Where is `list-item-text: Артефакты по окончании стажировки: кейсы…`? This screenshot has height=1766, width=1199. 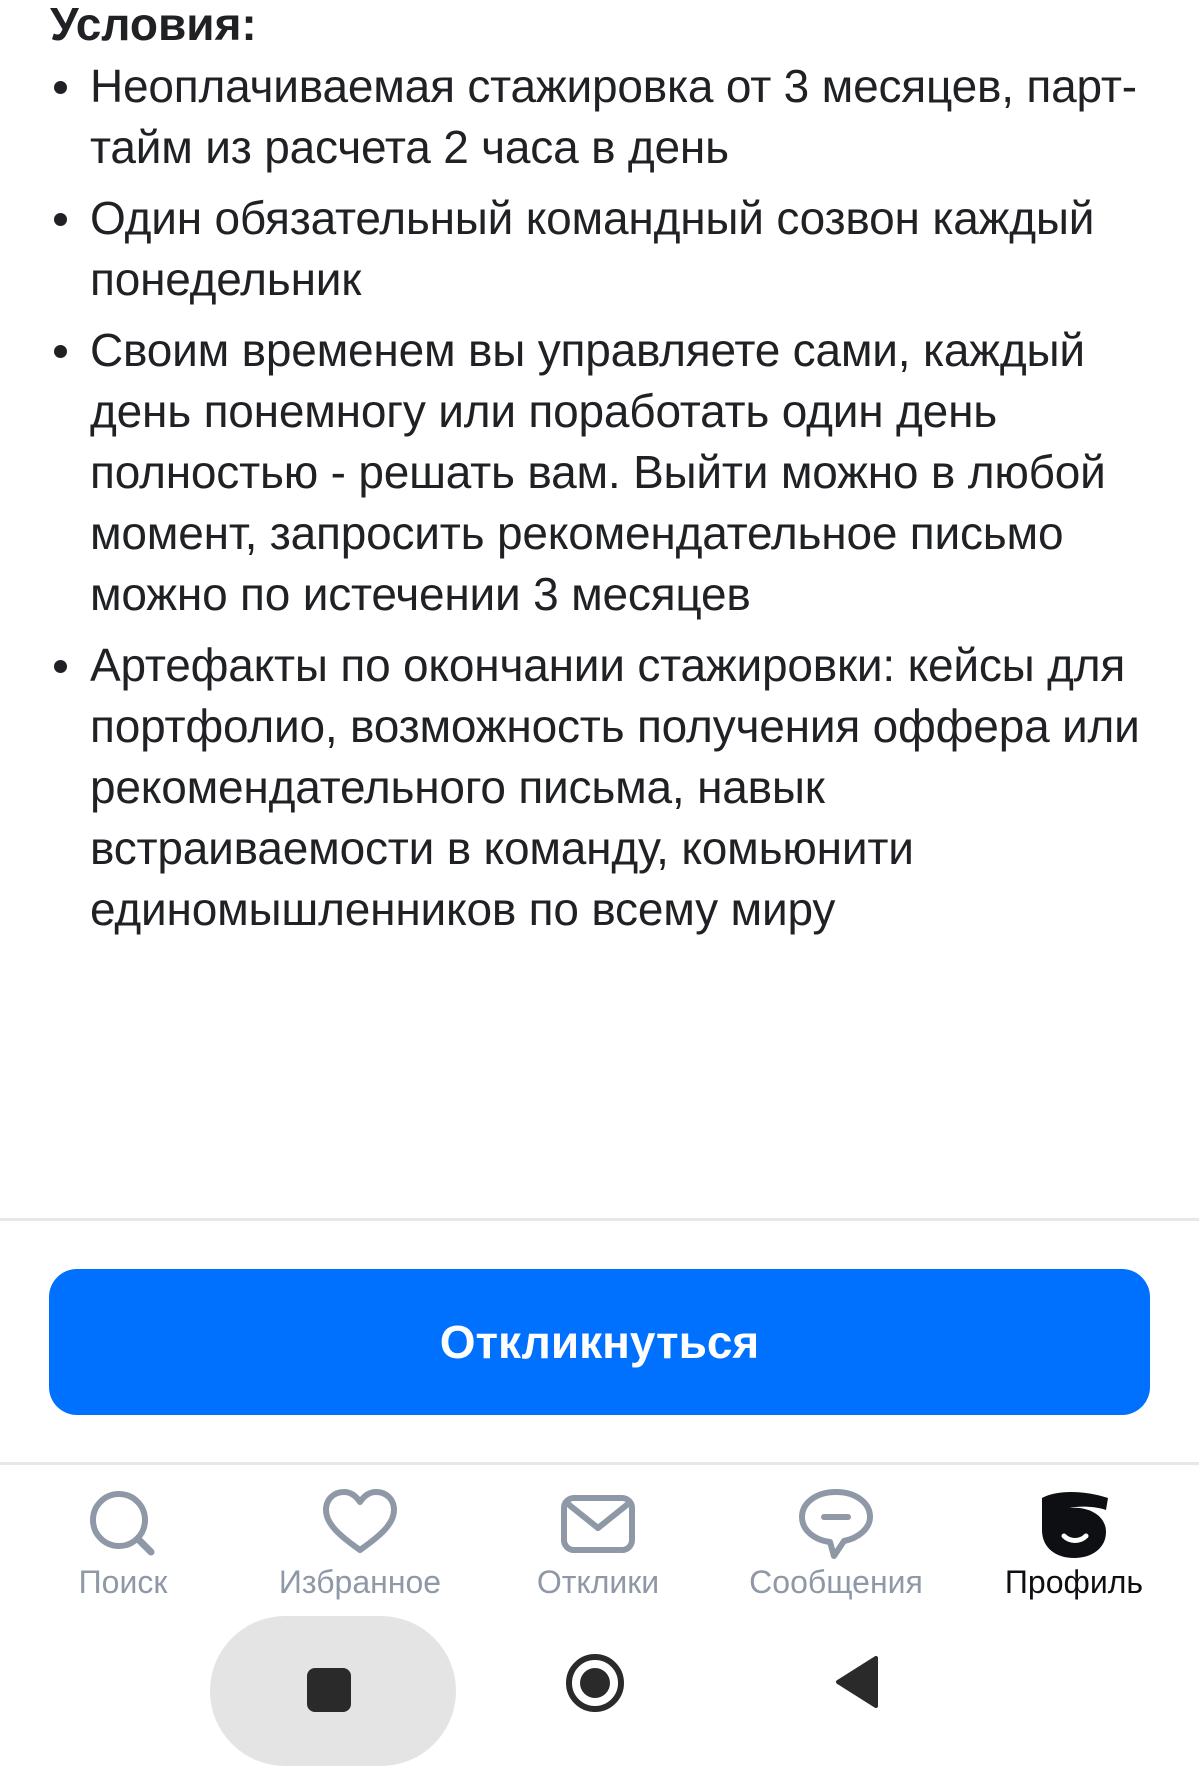
list-item-text: Артефакты по окончании стажировки: кейсы… is located at coordinates (615, 787).